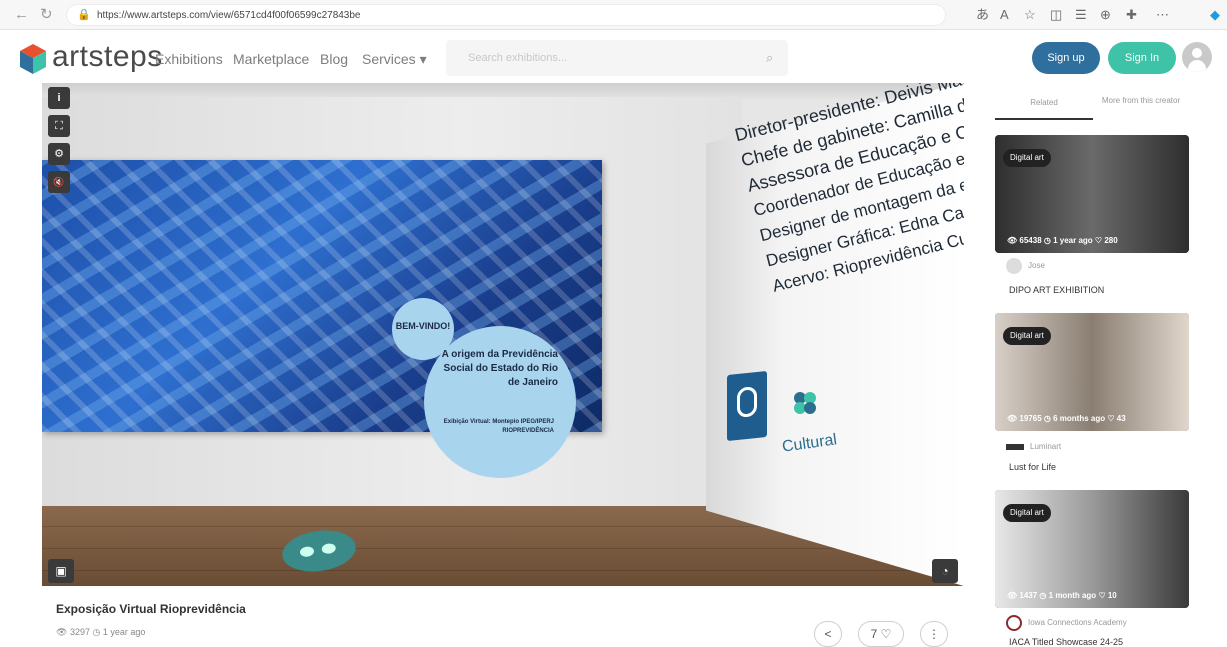 The height and width of the screenshot is (647, 1227). I want to click on fullscreen-icon: ⛶, so click(59, 126).